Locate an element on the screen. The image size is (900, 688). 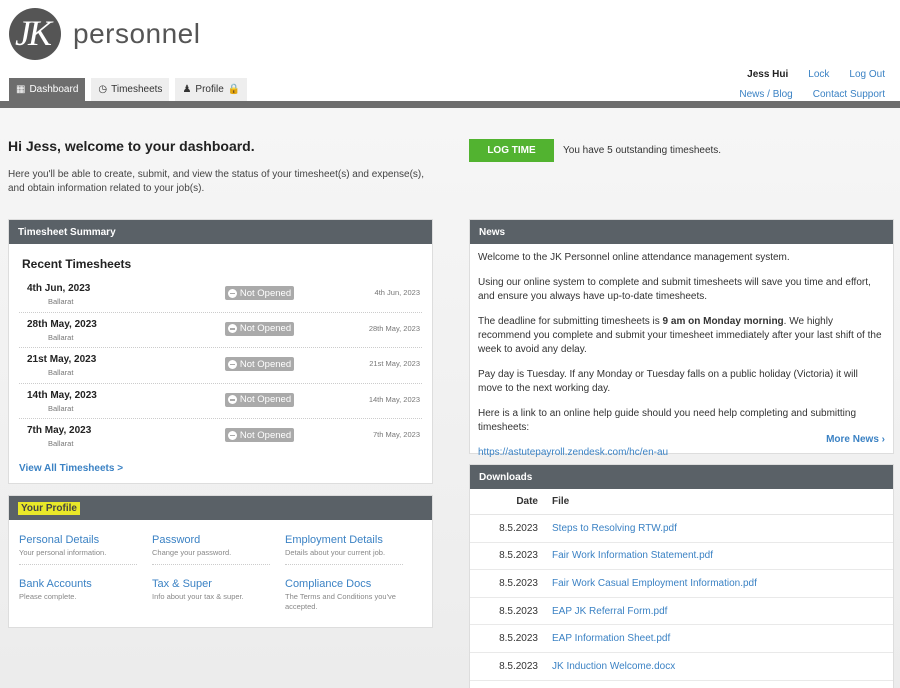
tab-profile: ♟ Profile 🔒 is located at coordinates (211, 89).